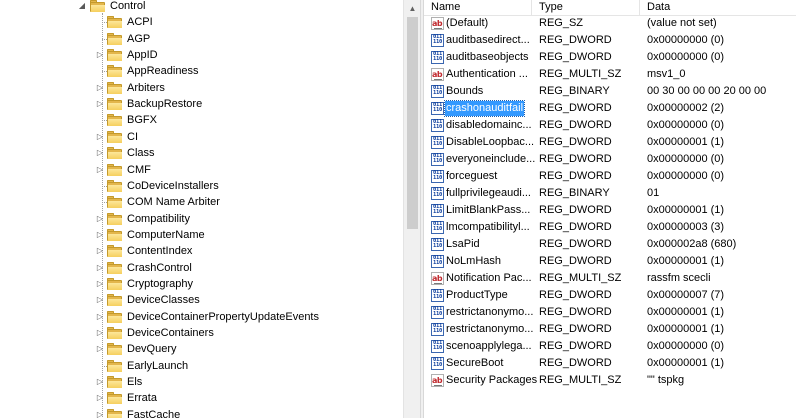 The width and height of the screenshot is (796, 418). I want to click on value-name: (Default), so click(467, 23).